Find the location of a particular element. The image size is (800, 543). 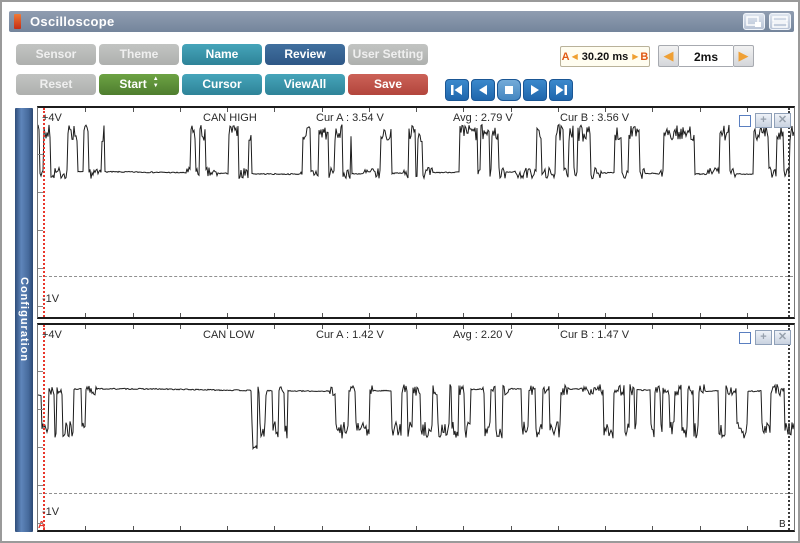

play-button is located at coordinates (535, 90).